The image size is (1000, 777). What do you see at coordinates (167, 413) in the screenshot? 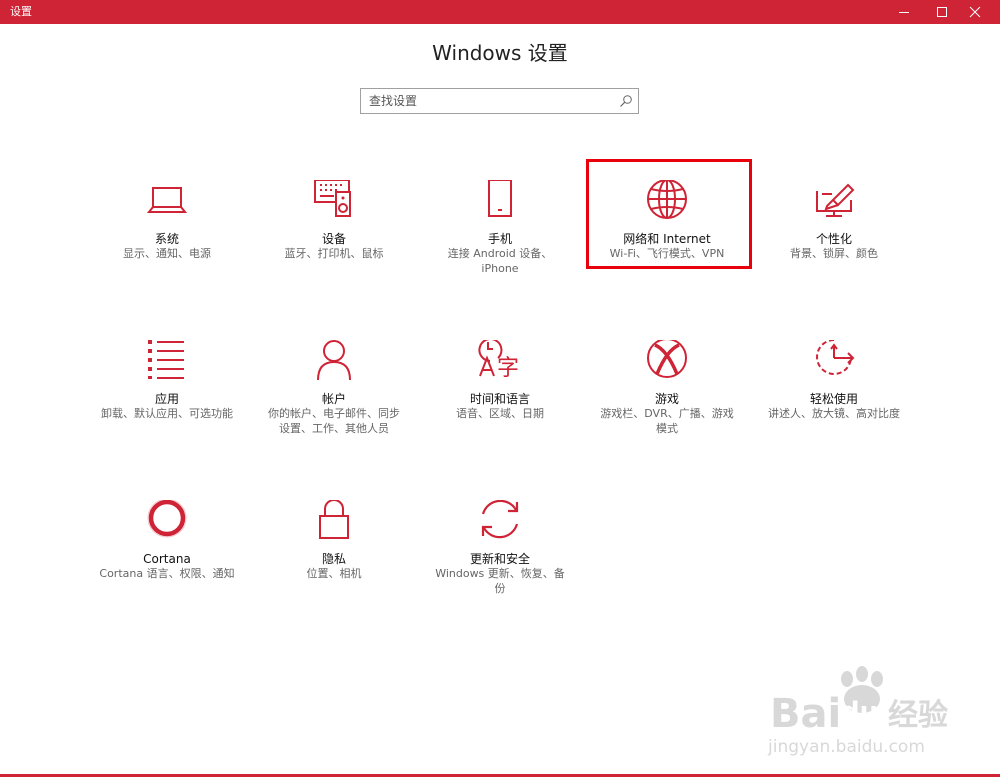
I see `tile-description: 卸载、默认应用、可选功能` at bounding box center [167, 413].